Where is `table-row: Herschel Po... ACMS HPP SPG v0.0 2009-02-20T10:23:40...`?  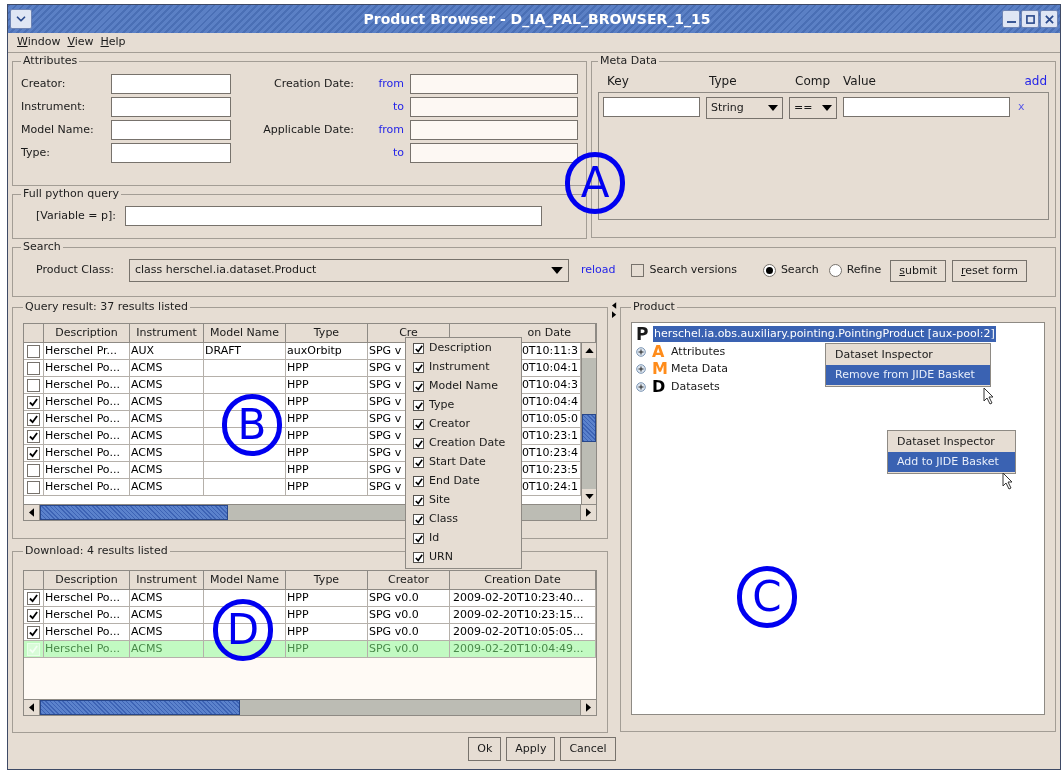 table-row: Herschel Po... ACMS HPP SPG v0.0 2009-02-20T10:23:40... is located at coordinates (310, 598).